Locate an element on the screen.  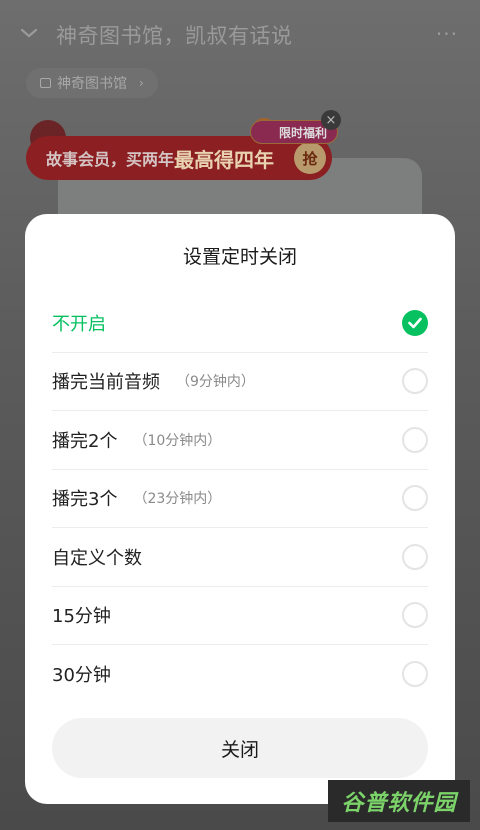
grab-button: 抢 is located at coordinates (310, 158).